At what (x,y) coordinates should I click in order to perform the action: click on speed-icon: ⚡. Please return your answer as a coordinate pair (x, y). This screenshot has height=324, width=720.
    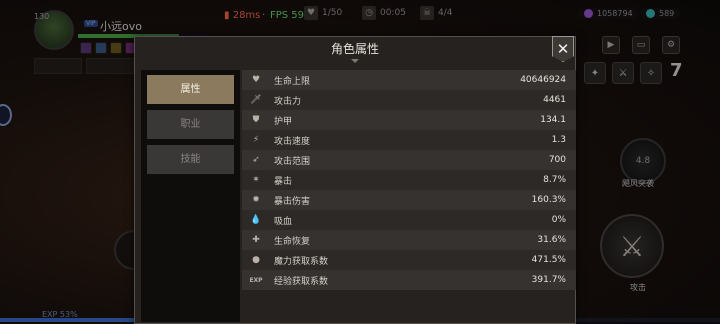
    Looking at the image, I should click on (256, 140).